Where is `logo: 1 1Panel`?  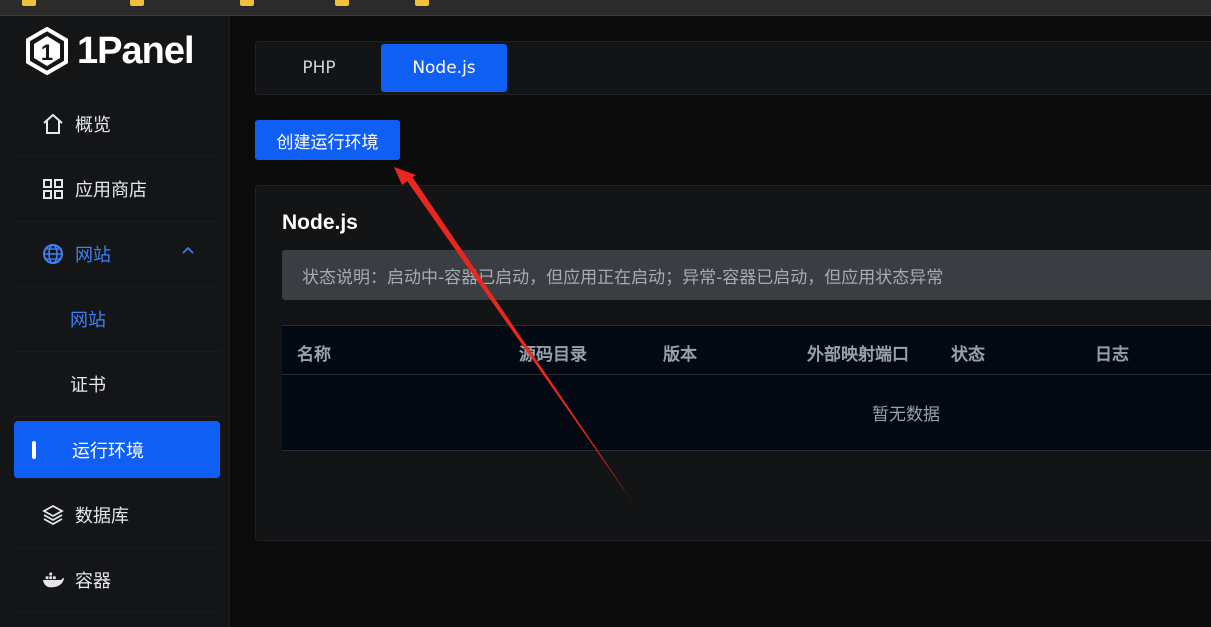 logo: 1 1Panel is located at coordinates (110, 51).